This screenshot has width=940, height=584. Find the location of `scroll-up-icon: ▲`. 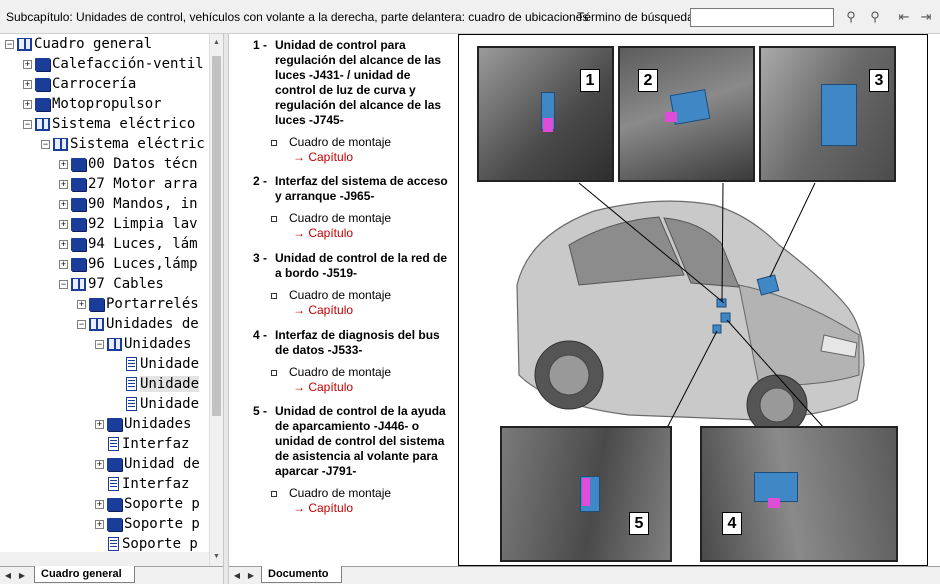

scroll-up-icon: ▲ is located at coordinates (216, 43).